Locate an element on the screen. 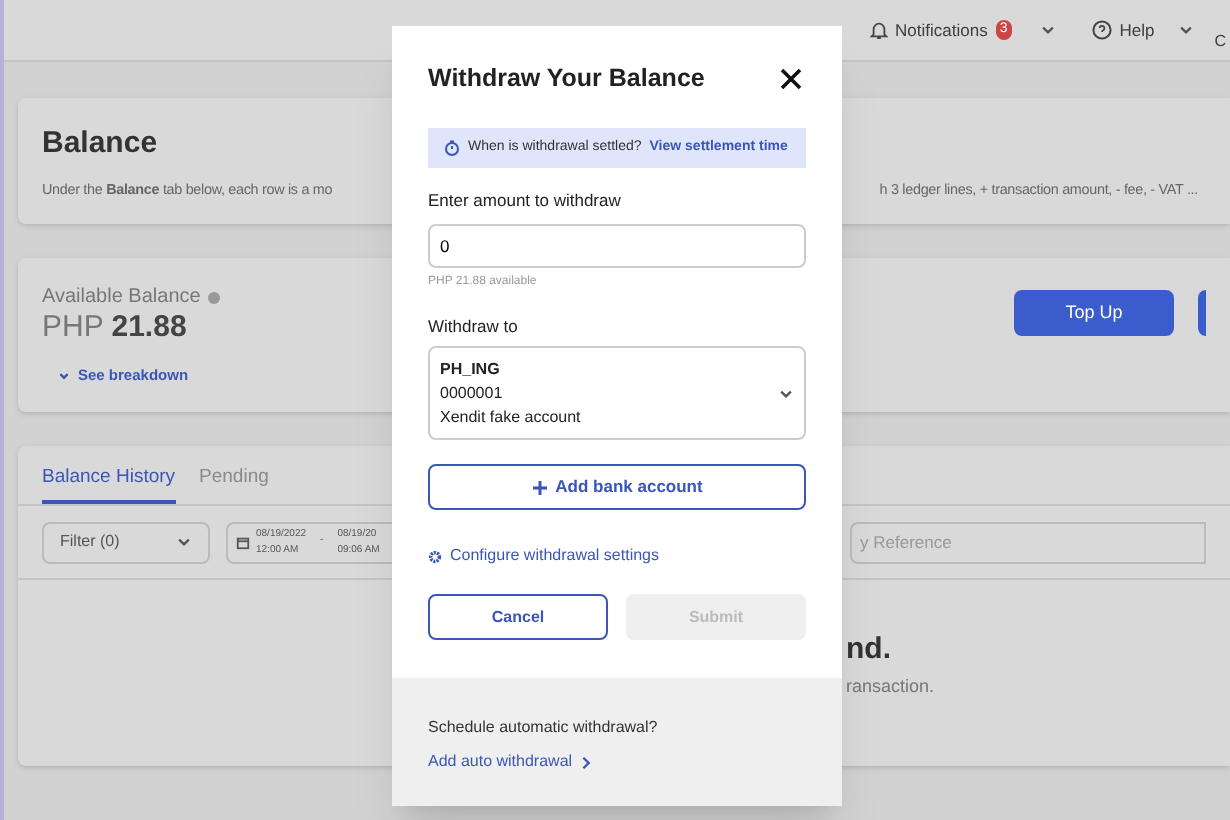  close-icon is located at coordinates (791, 78).